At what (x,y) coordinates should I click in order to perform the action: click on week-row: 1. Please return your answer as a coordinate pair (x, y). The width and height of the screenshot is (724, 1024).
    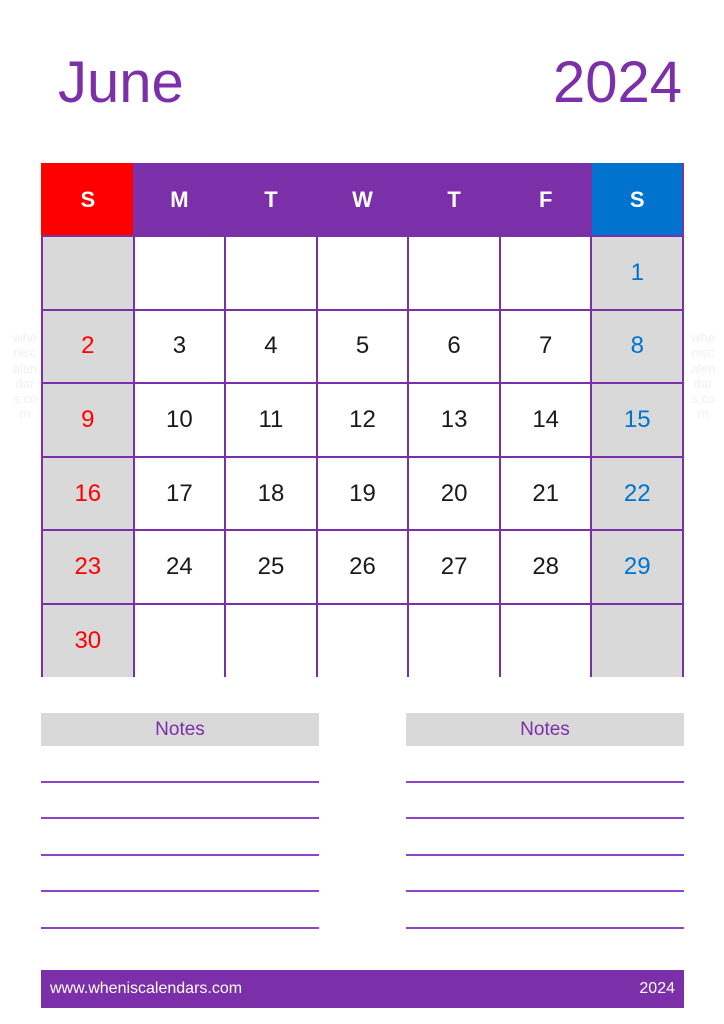
    Looking at the image, I should click on (362, 272).